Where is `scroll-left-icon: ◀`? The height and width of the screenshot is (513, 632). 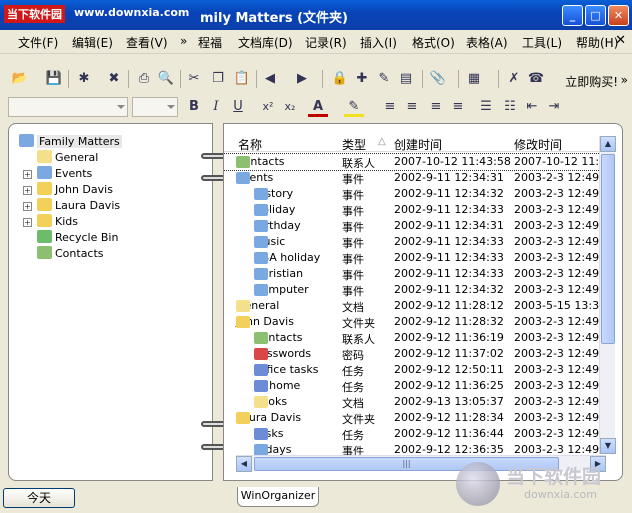 scroll-left-icon: ◀ is located at coordinates (244, 464).